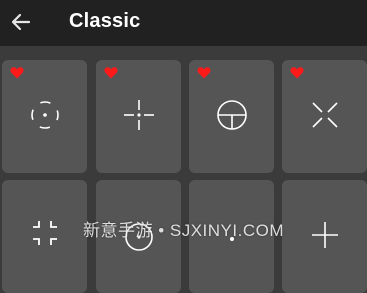 The width and height of the screenshot is (367, 293). I want to click on dashed-circle-dot-crosshair-icon, so click(45, 115).